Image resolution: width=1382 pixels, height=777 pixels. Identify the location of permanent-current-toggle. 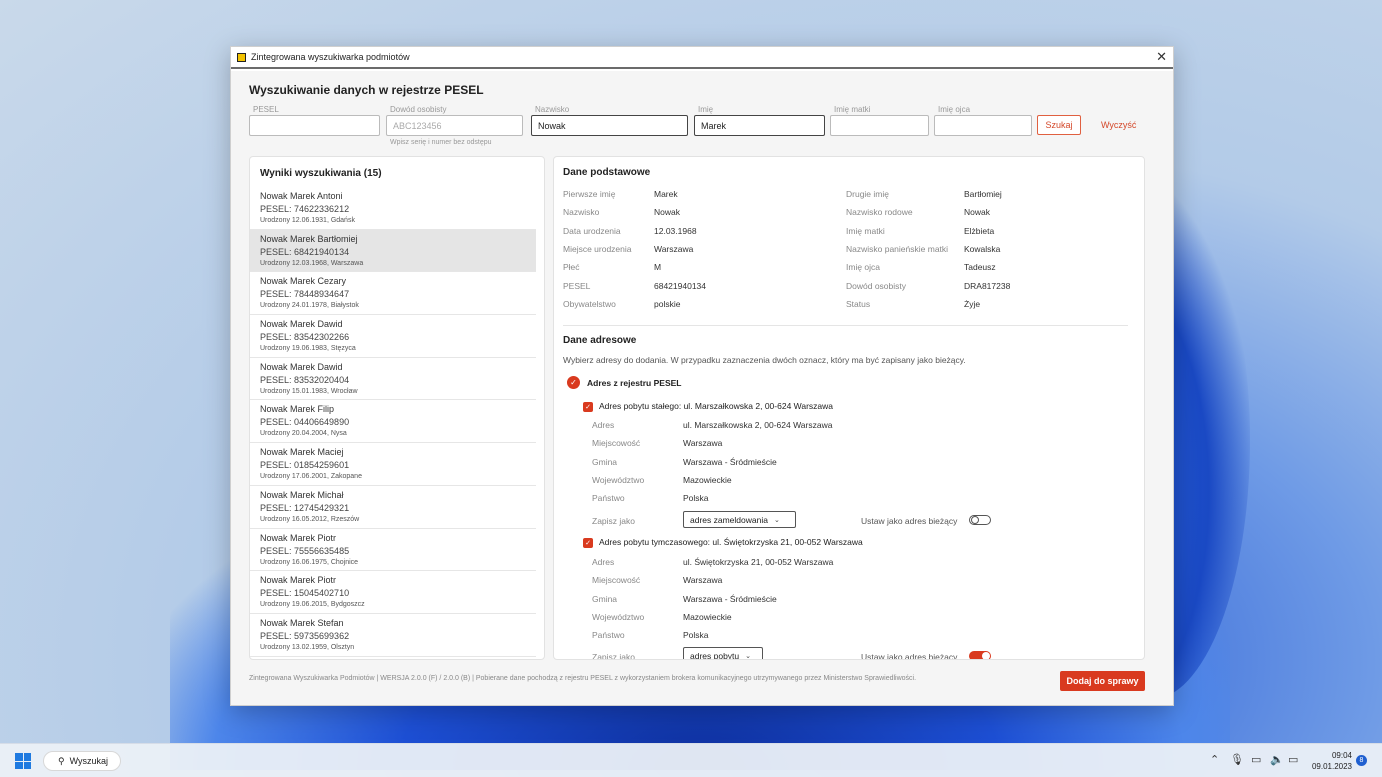
(980, 520).